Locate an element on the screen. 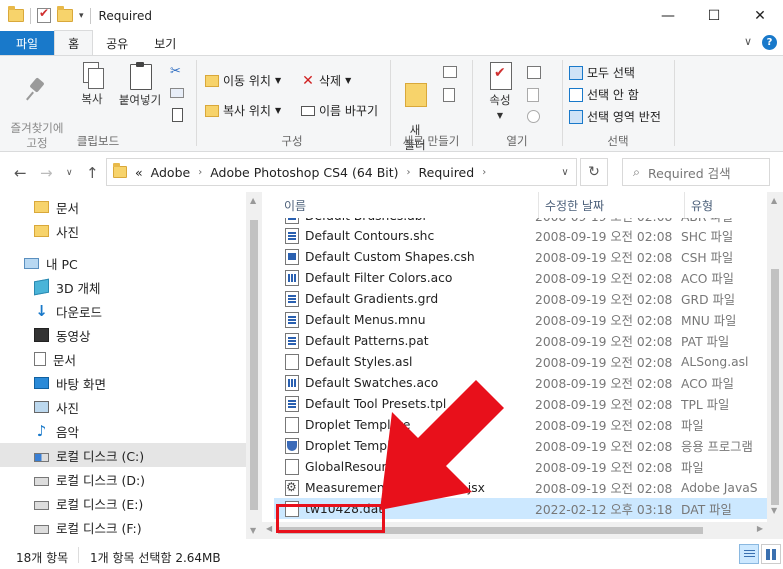 The width and height of the screenshot is (783, 569). nav-item-pictures: 사진 is located at coordinates (123, 407).